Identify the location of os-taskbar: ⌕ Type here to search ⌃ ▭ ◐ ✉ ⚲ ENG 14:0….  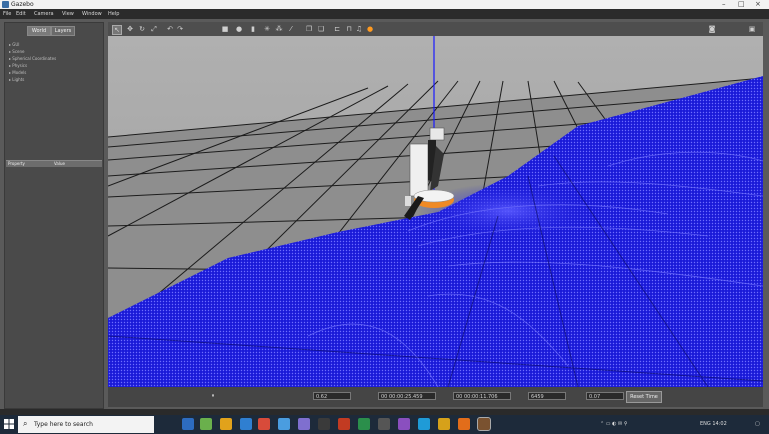
(384, 424).